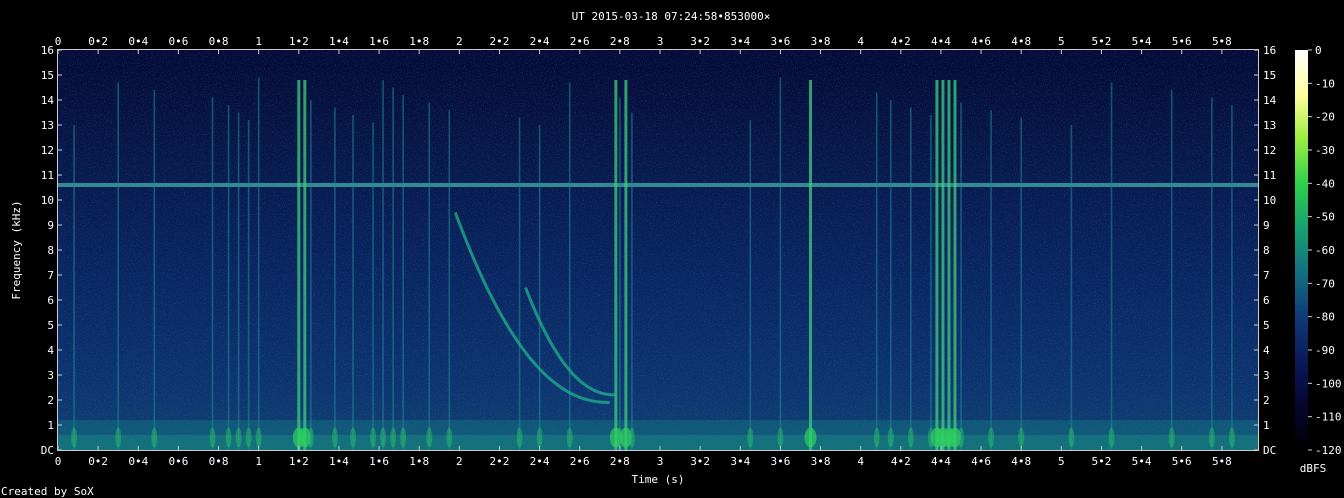  I want to click on x-tick-label-bottom: 0•8, so click(219, 461).